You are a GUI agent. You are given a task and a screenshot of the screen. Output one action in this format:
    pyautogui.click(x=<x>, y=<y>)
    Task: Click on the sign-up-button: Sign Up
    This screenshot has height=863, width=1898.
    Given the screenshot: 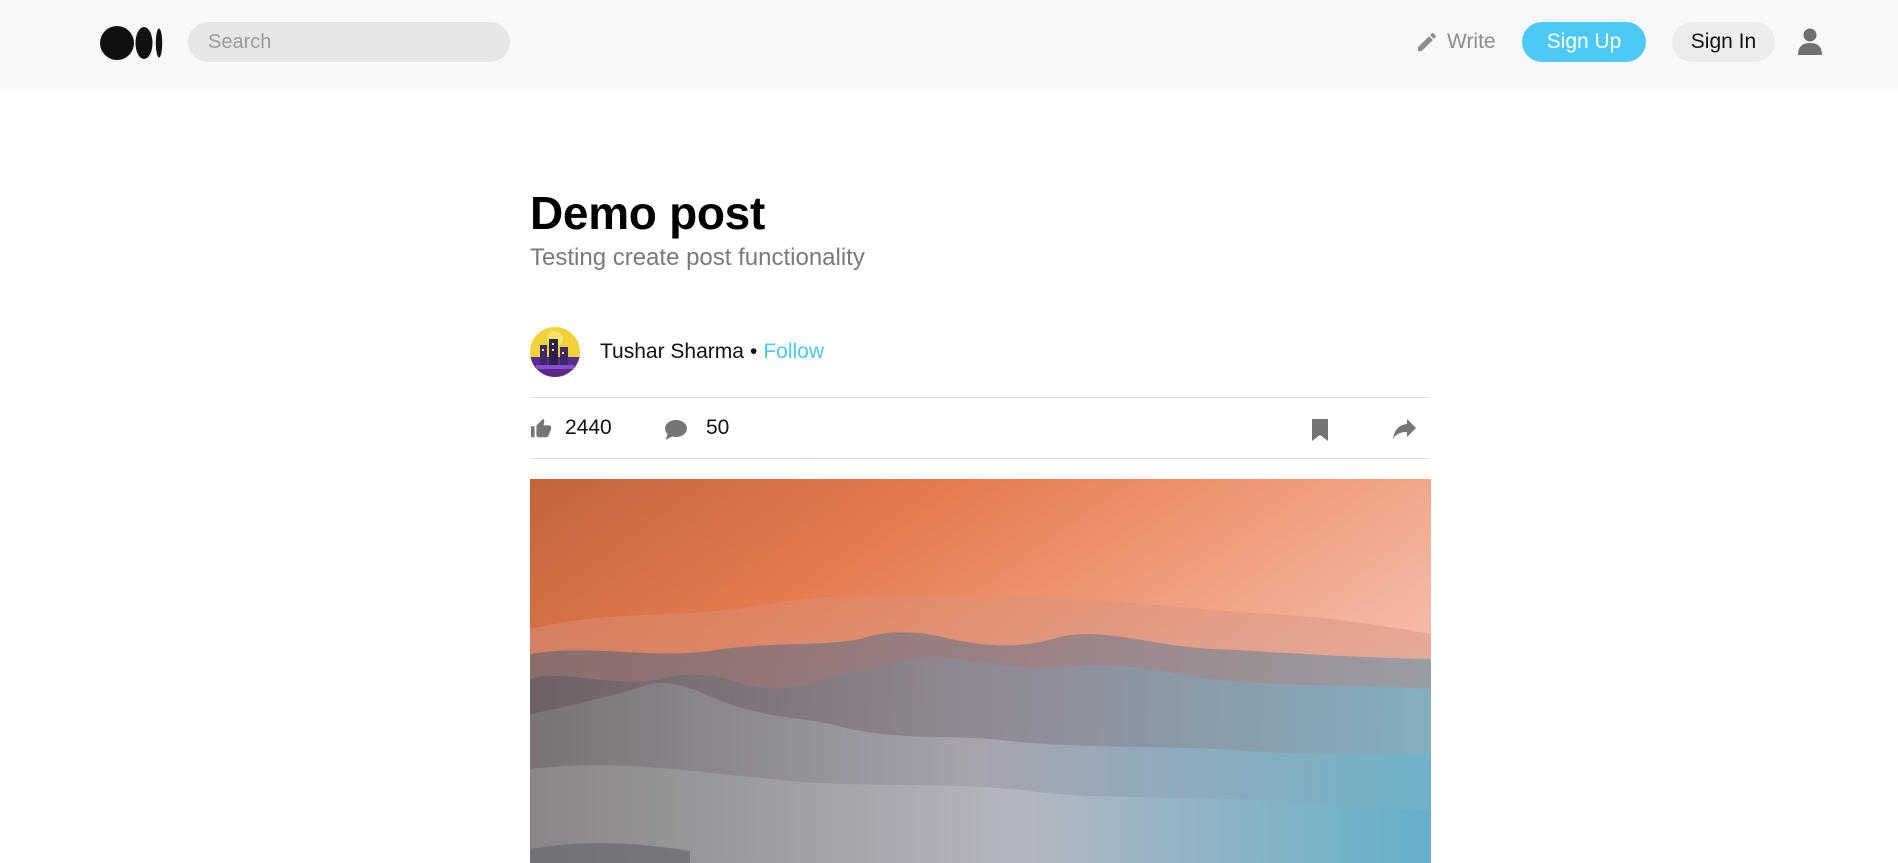 What is the action you would take?
    pyautogui.click(x=1584, y=42)
    